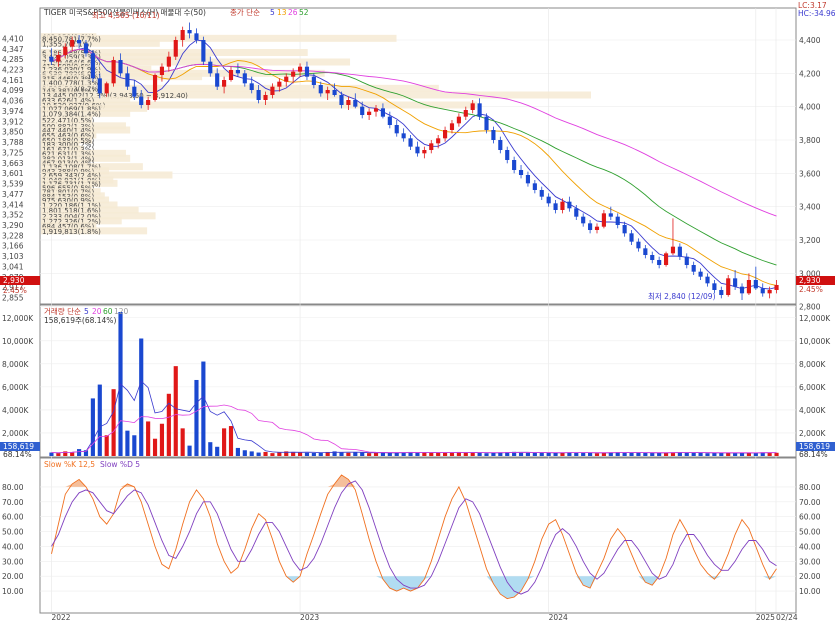 This screenshot has height=623, width=835. What do you see at coordinates (13, 487) in the screenshot?
I see `stoch-tick-left: 80.00` at bounding box center [13, 487].